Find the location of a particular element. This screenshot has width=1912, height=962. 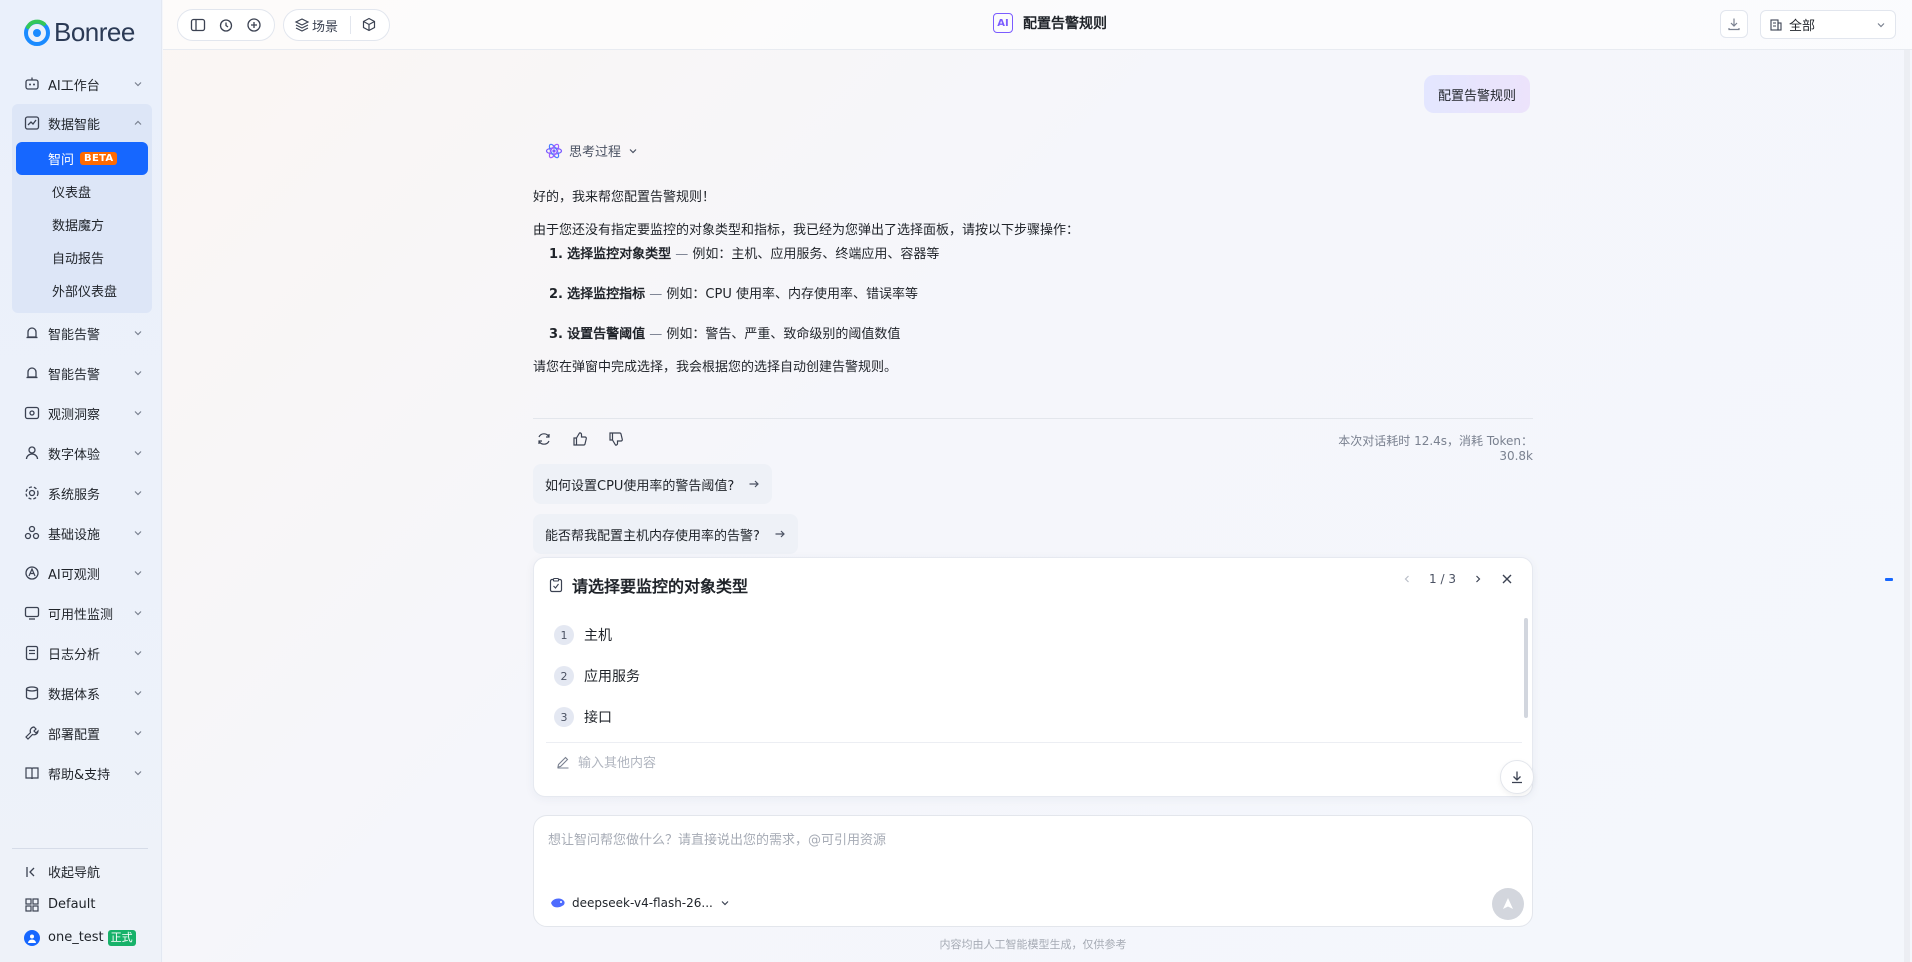

close-panel-button is located at coordinates (1507, 579).